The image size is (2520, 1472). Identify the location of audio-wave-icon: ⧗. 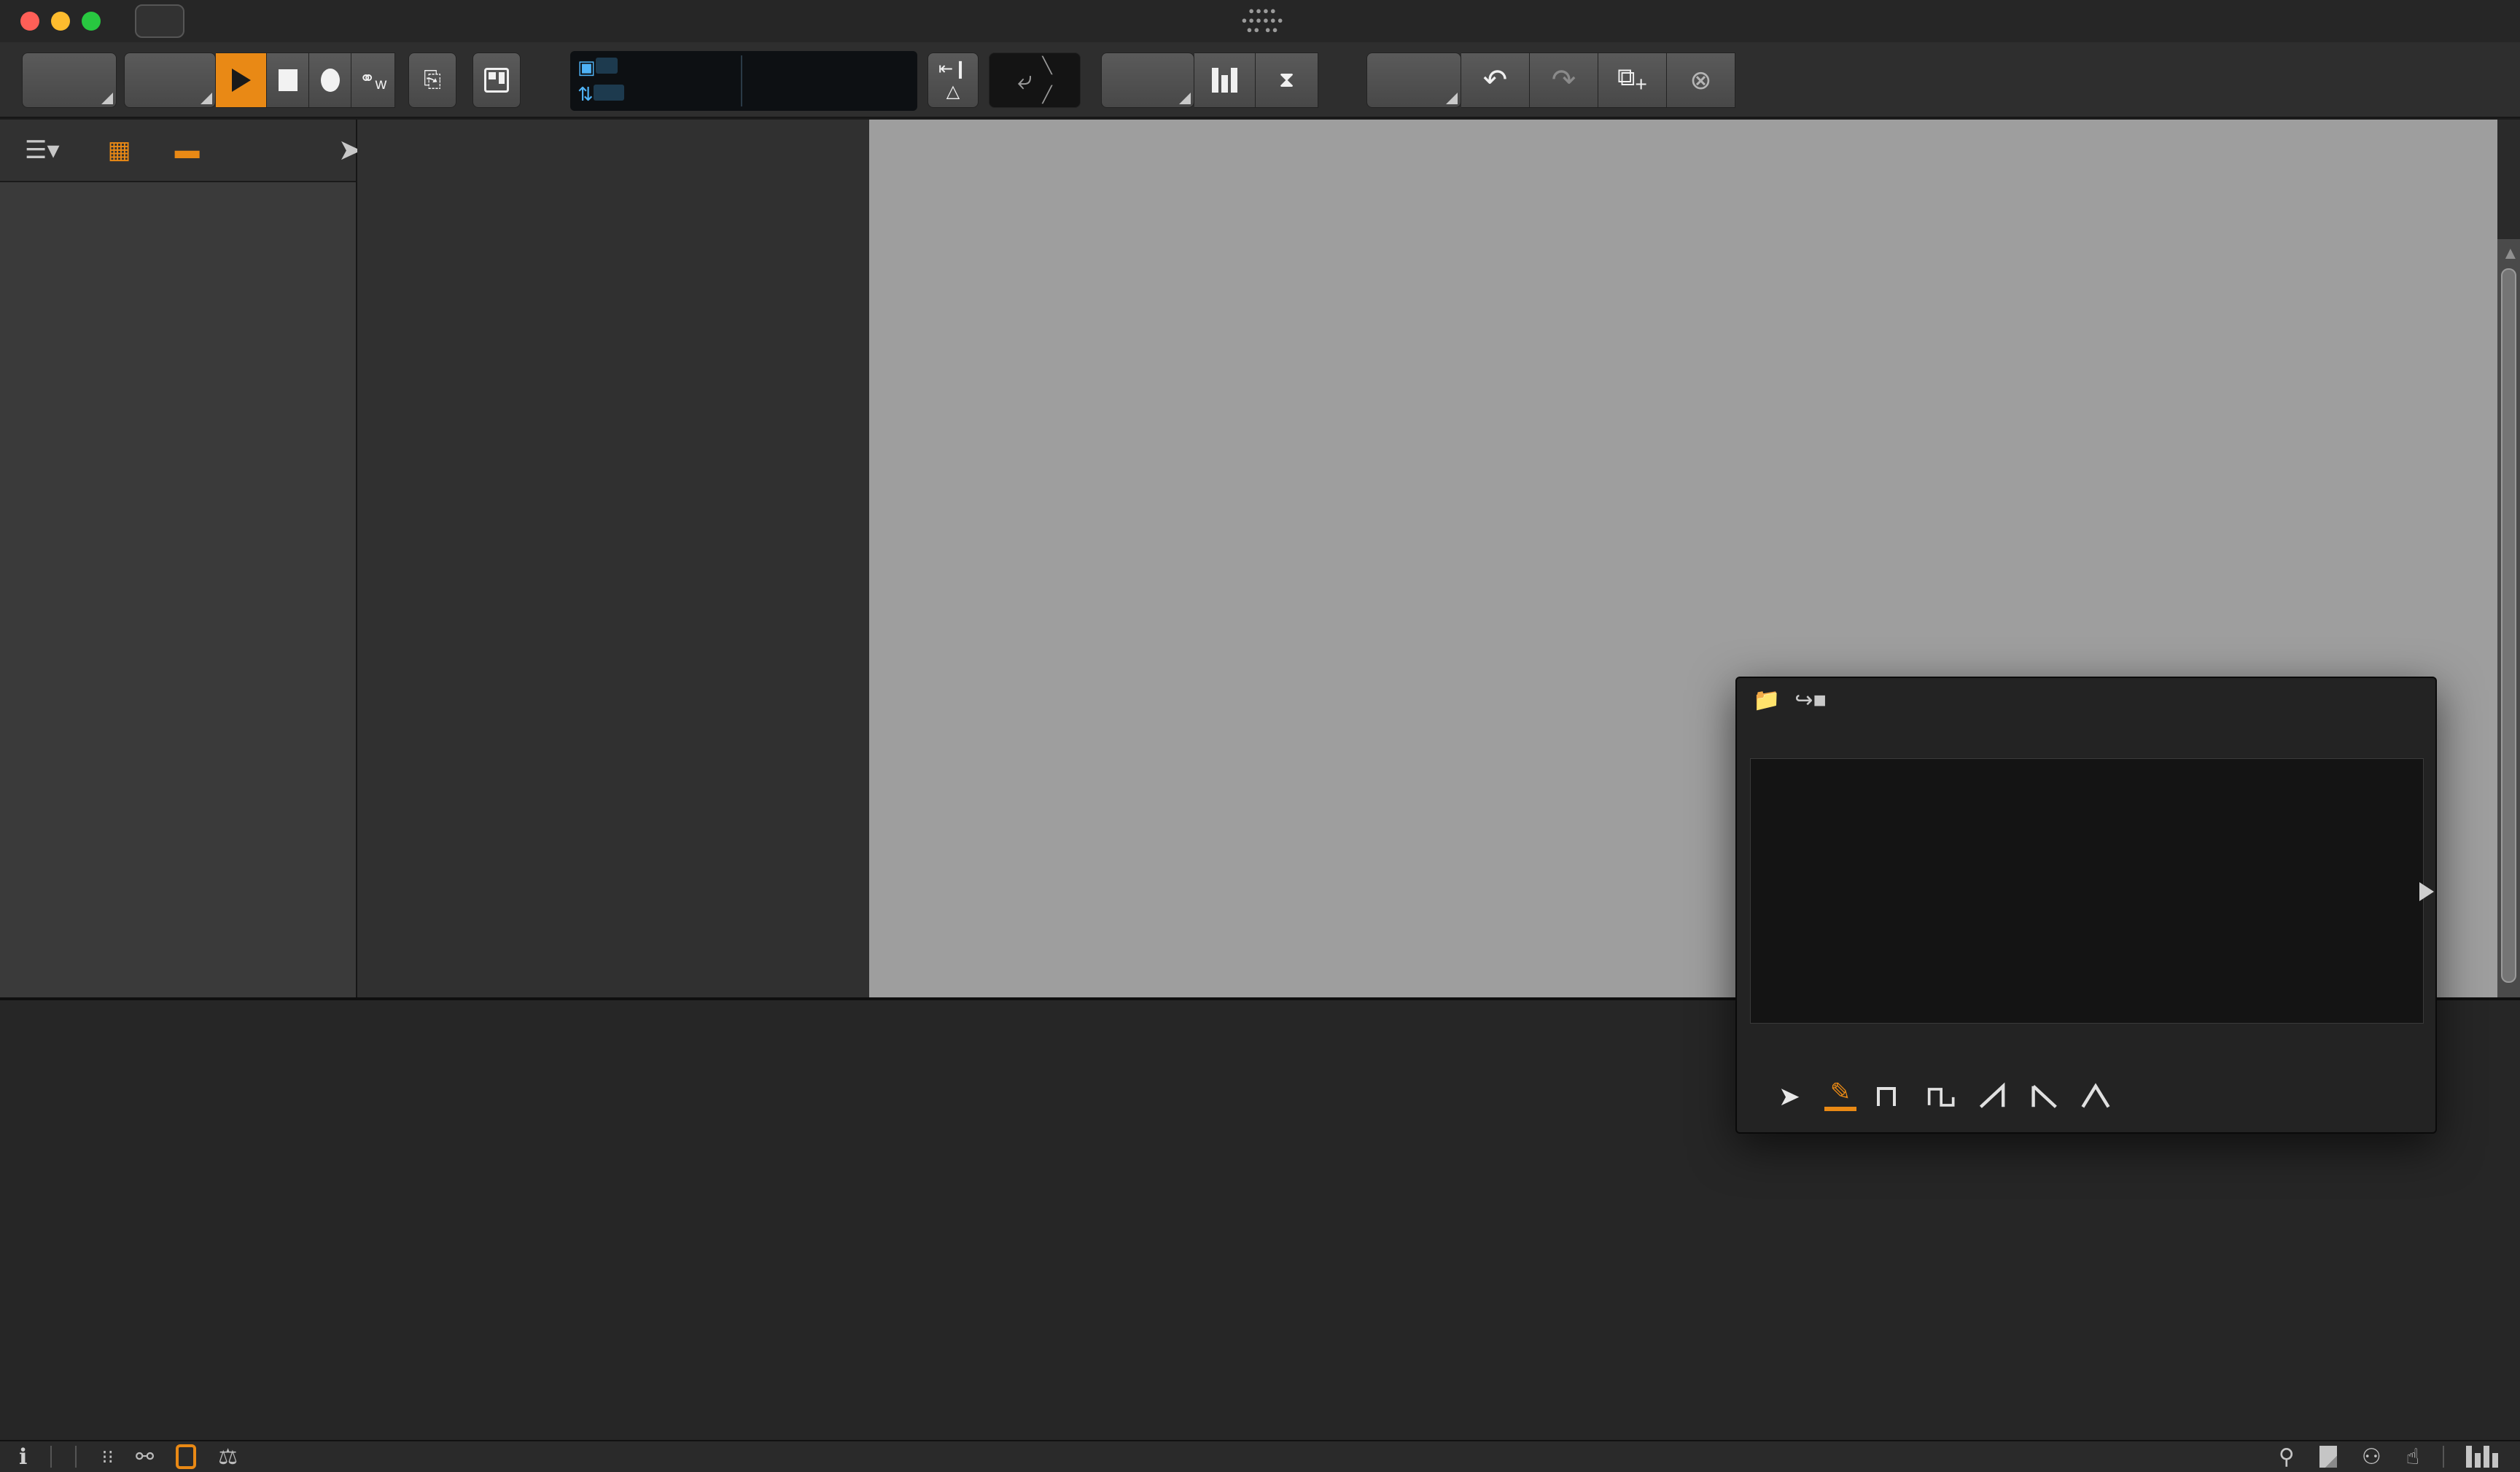
(1286, 80).